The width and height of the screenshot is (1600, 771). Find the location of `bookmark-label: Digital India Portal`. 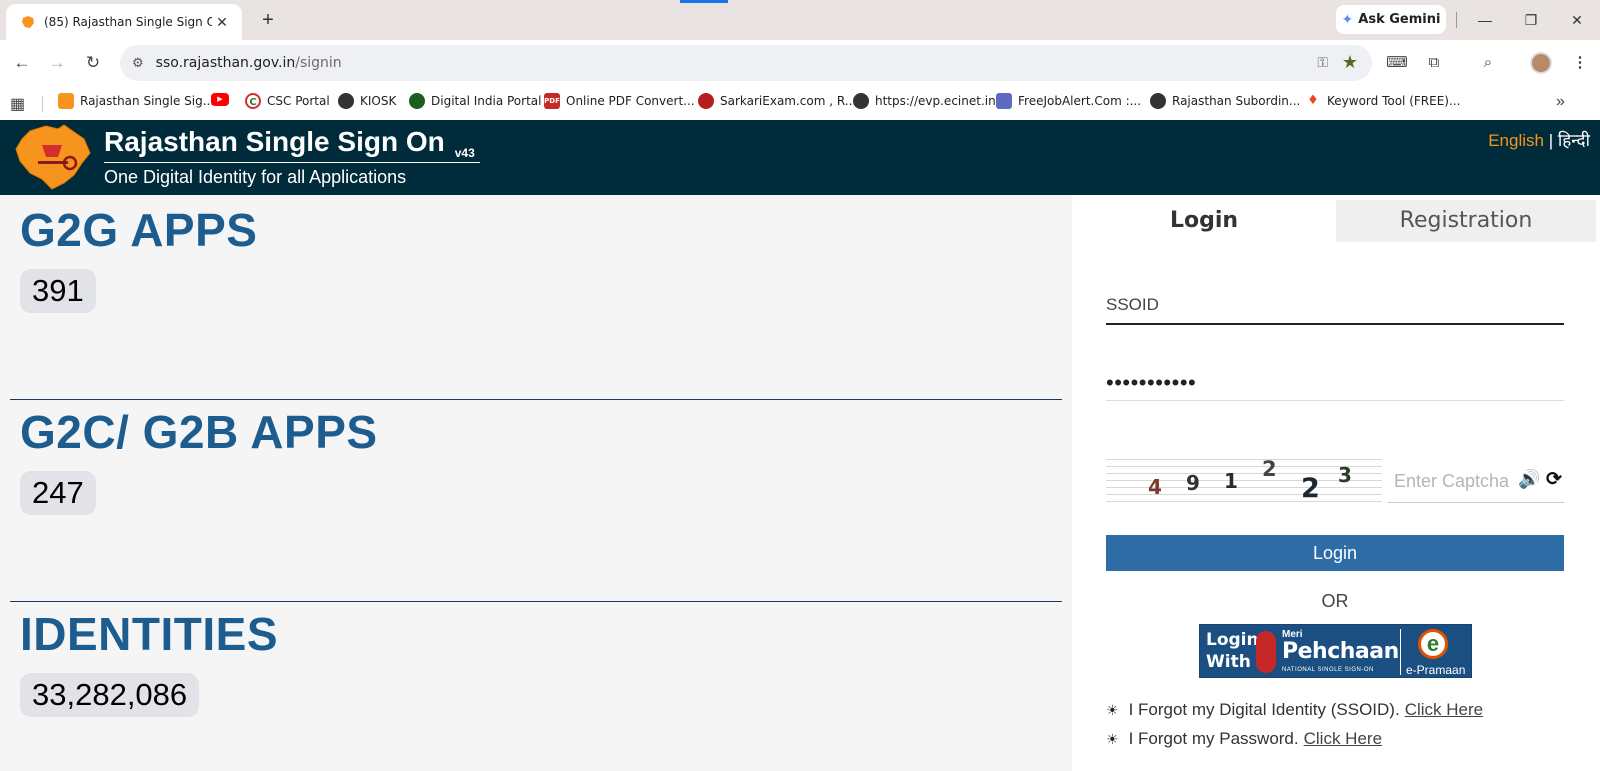

bookmark-label: Digital India Portal is located at coordinates (486, 101).